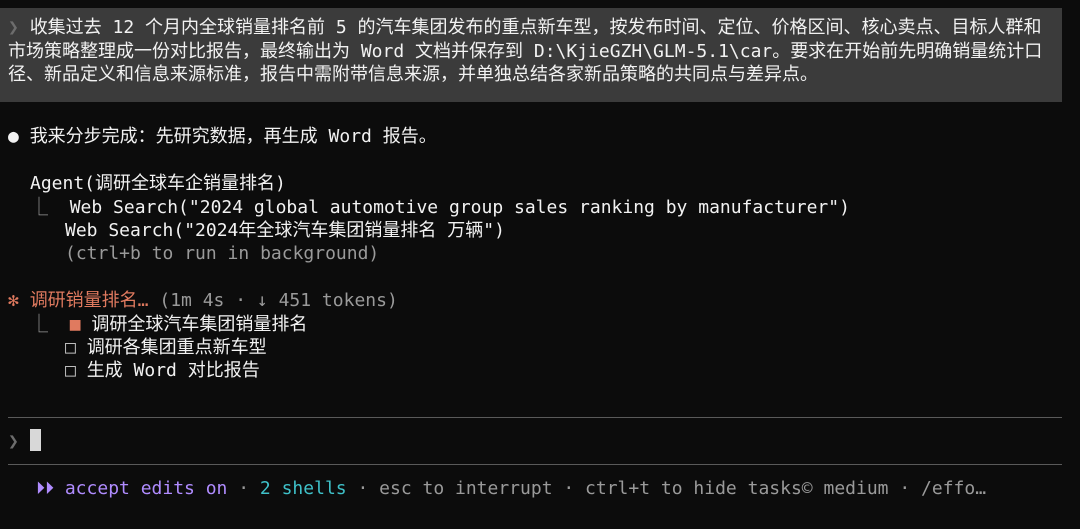 The width and height of the screenshot is (1080, 529). I want to click on status-line: ✻ 调研销量排名… (1m 4s · ↓ 451 tokens), so click(203, 300).